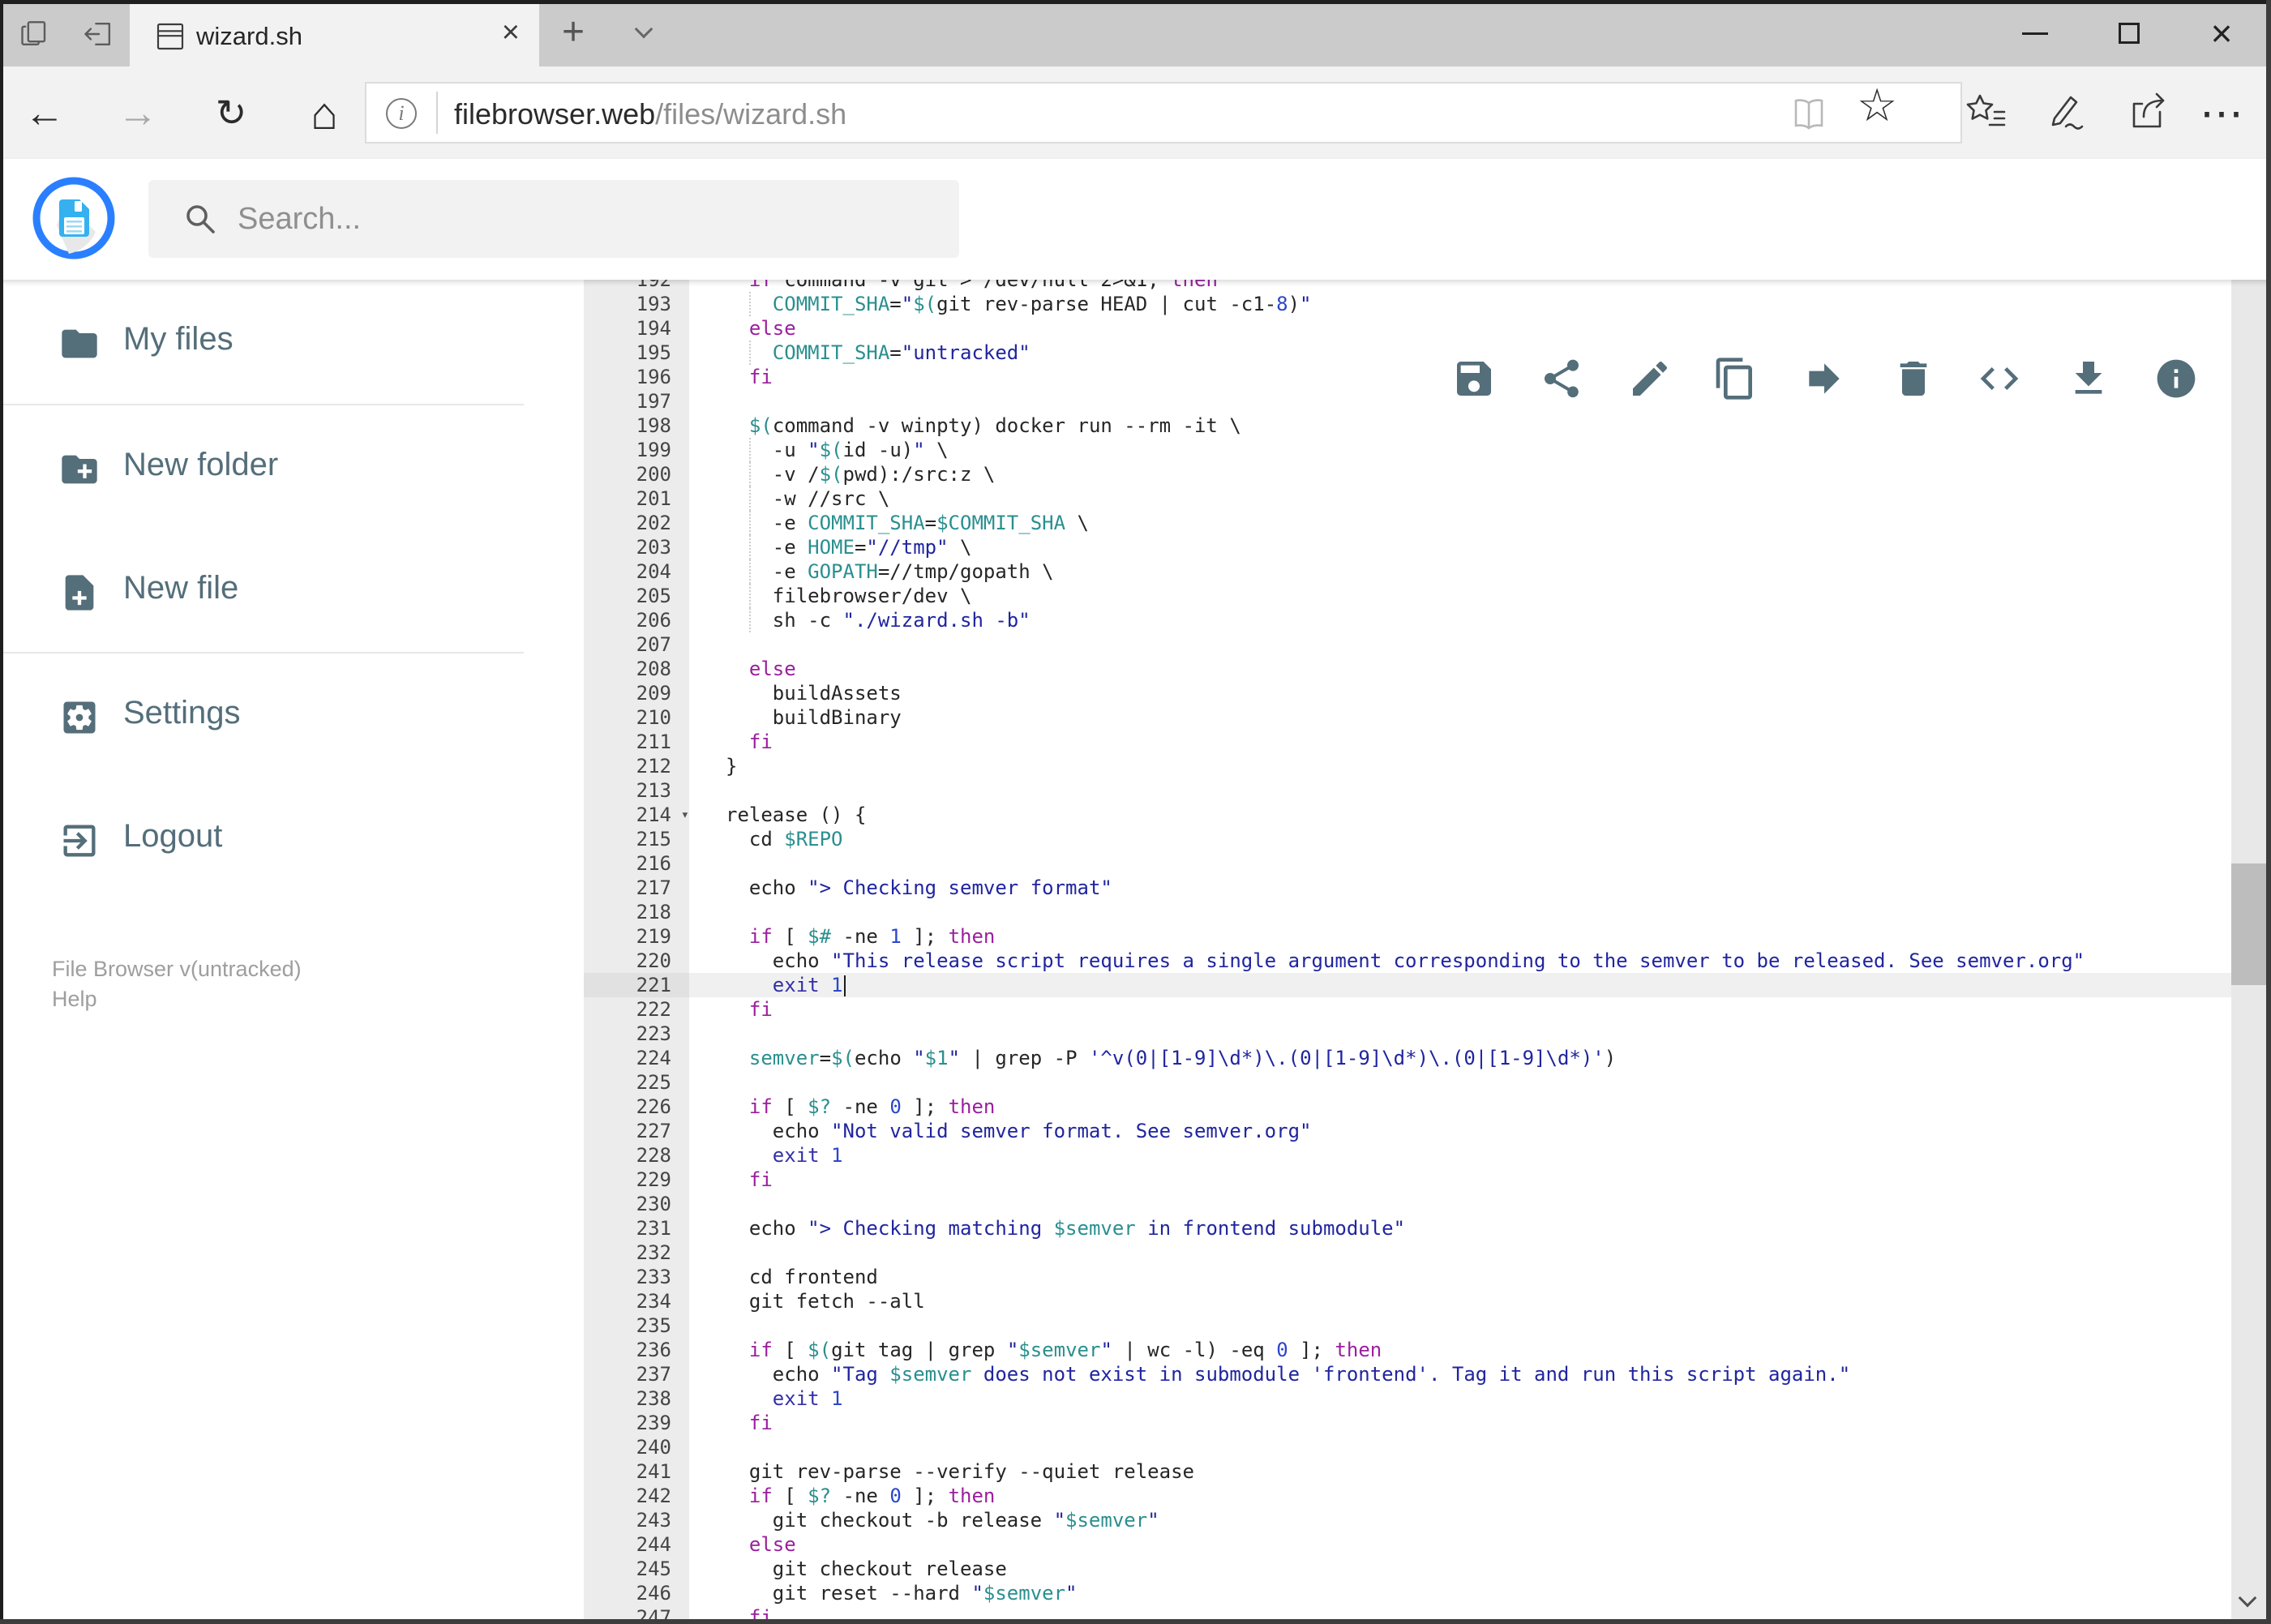 The height and width of the screenshot is (1624, 2271). Describe the element at coordinates (2248, 1598) in the screenshot. I see `scroll-down-icon` at that location.